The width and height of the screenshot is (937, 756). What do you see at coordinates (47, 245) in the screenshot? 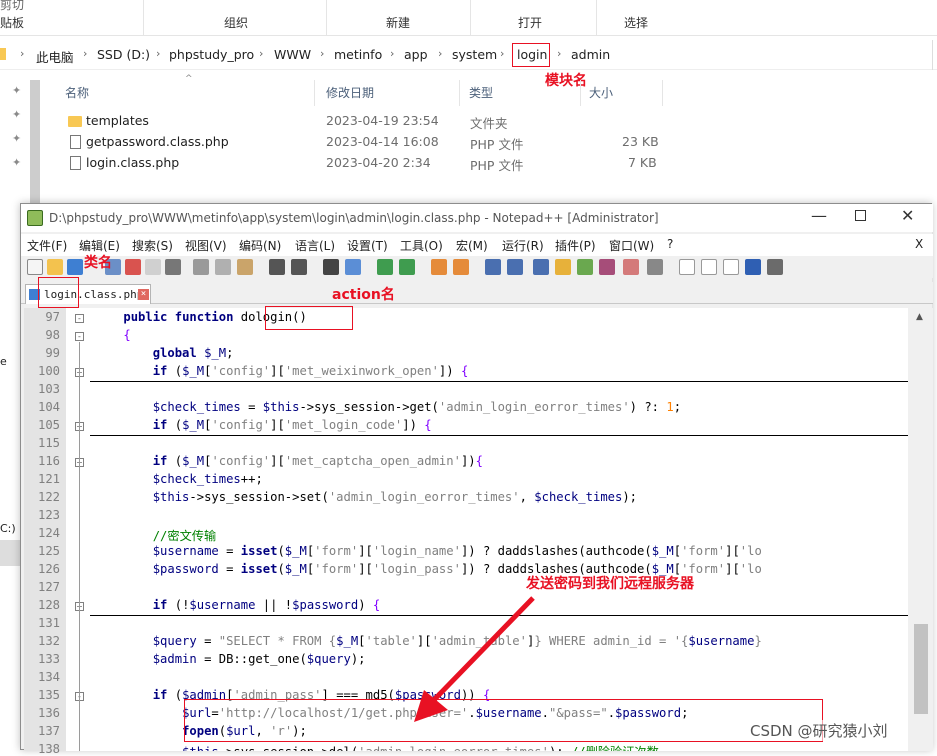
I see `menu-file: 文件(F)` at bounding box center [47, 245].